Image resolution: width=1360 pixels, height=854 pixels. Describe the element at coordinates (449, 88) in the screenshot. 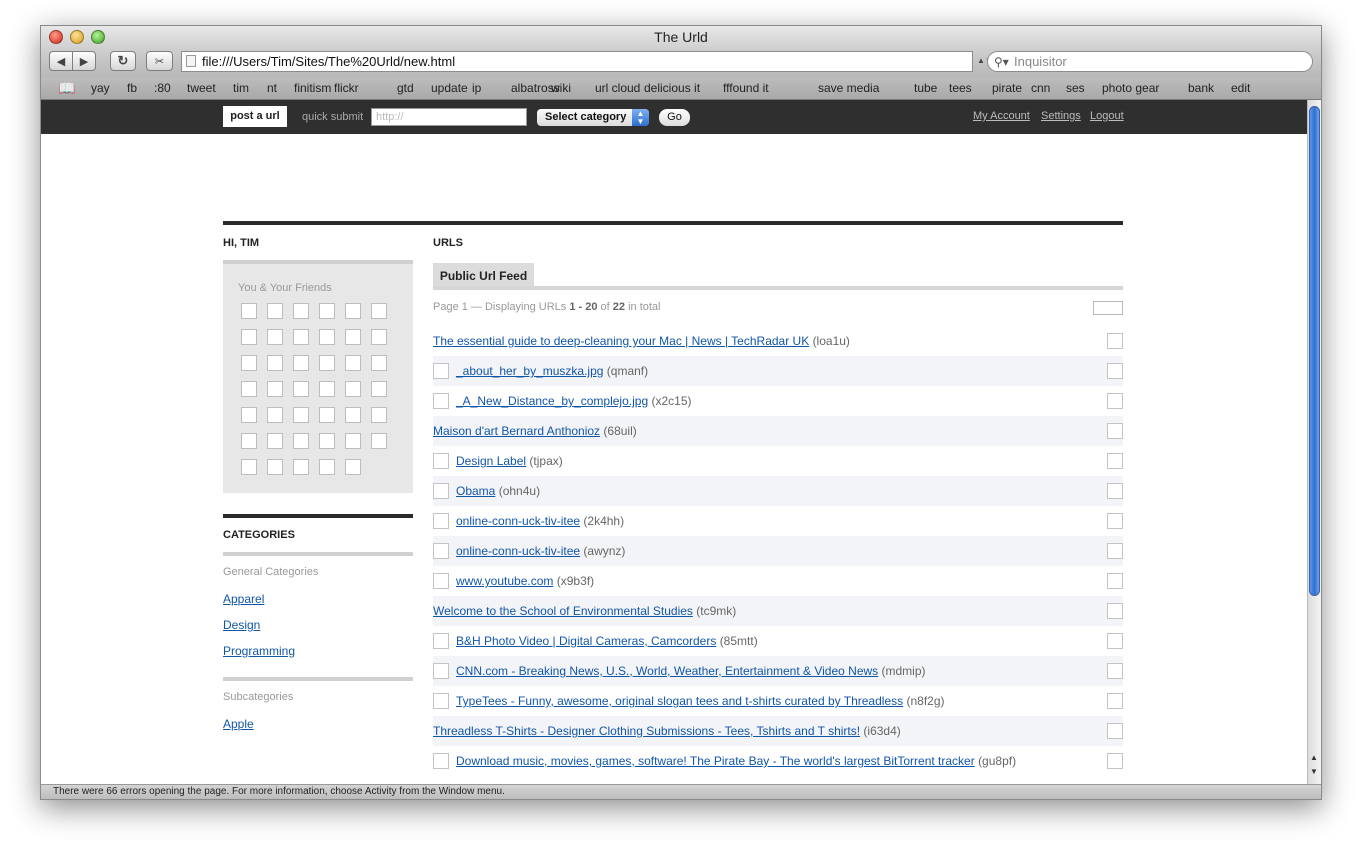

I see `bookmark-item: update` at that location.